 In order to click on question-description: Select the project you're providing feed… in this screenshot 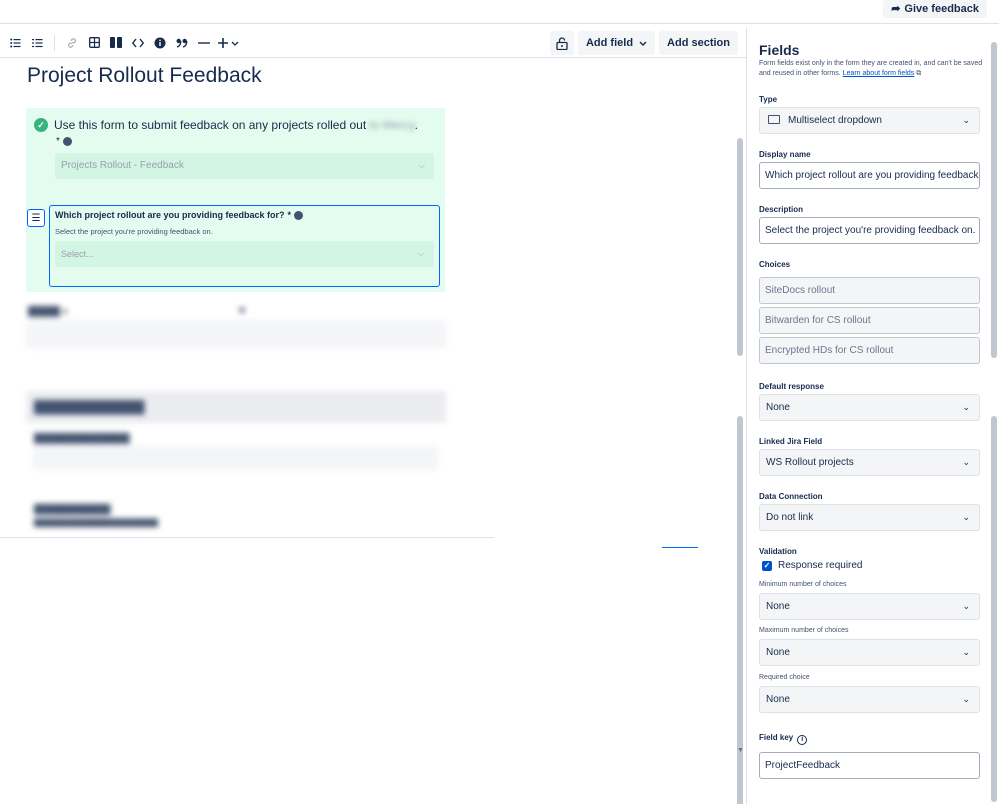, I will do `click(134, 231)`.